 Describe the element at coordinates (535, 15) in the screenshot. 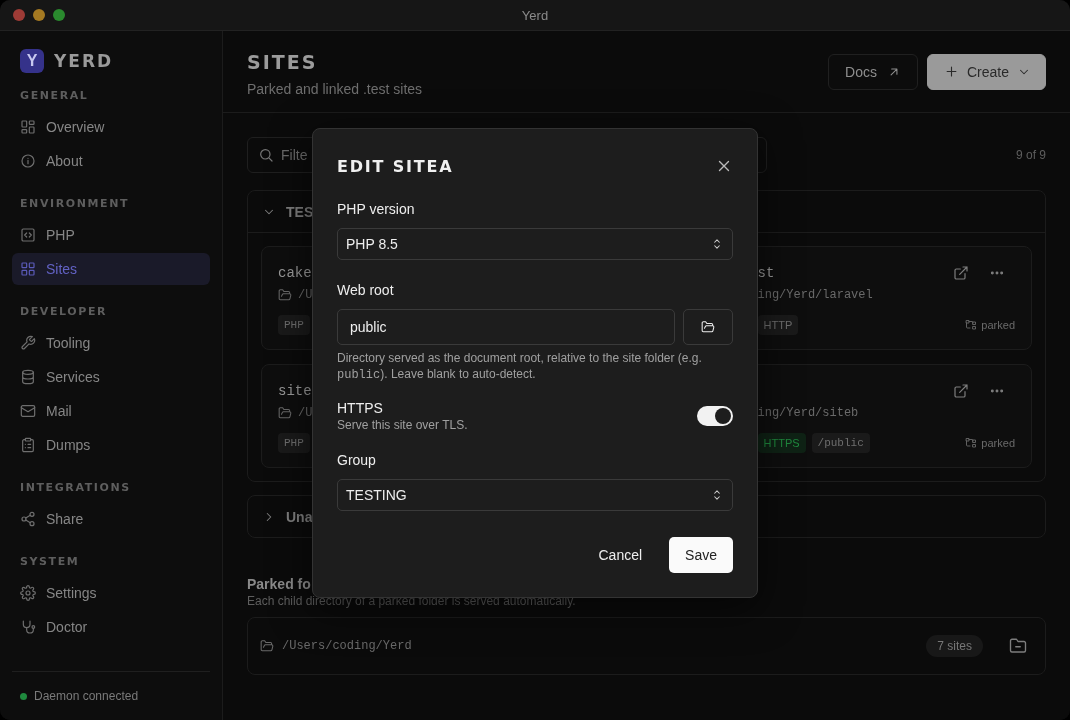

I see `window-title: Yerd` at that location.